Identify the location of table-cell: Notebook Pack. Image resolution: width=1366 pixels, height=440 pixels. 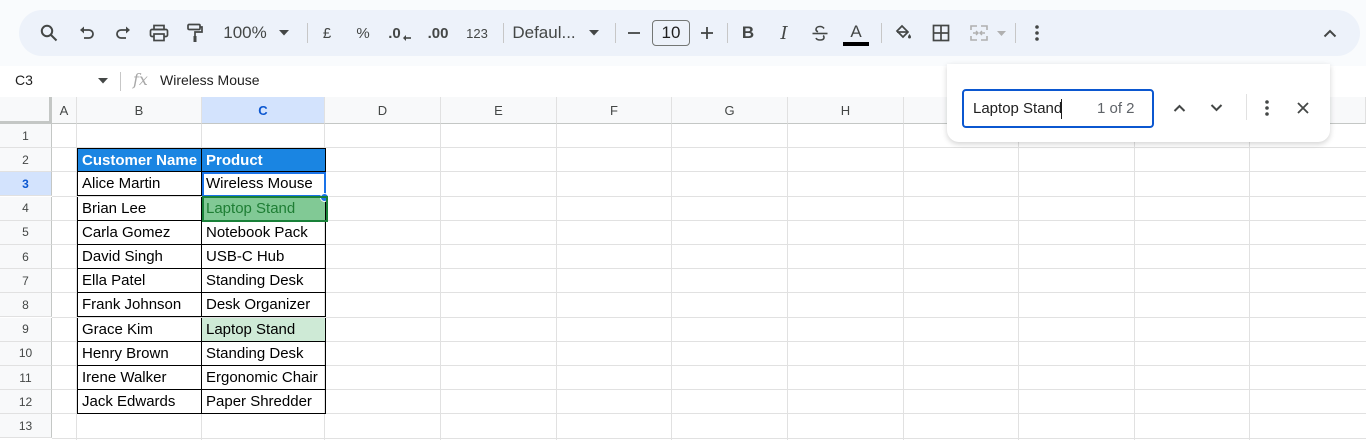
(264, 232).